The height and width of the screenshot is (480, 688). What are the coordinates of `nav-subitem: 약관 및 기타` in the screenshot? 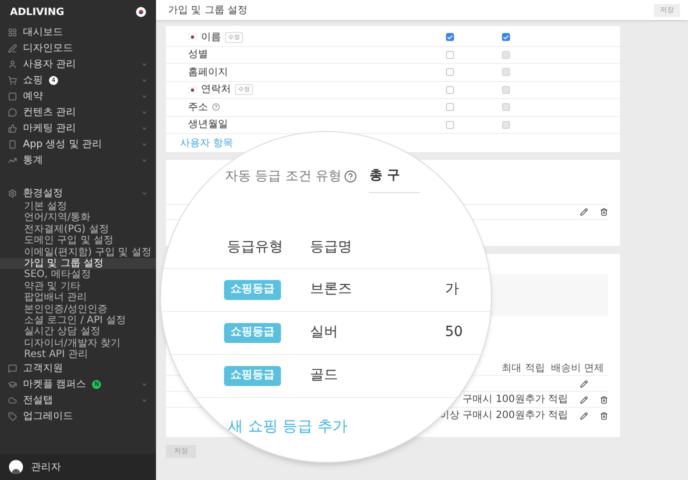 It's located at (78, 286).